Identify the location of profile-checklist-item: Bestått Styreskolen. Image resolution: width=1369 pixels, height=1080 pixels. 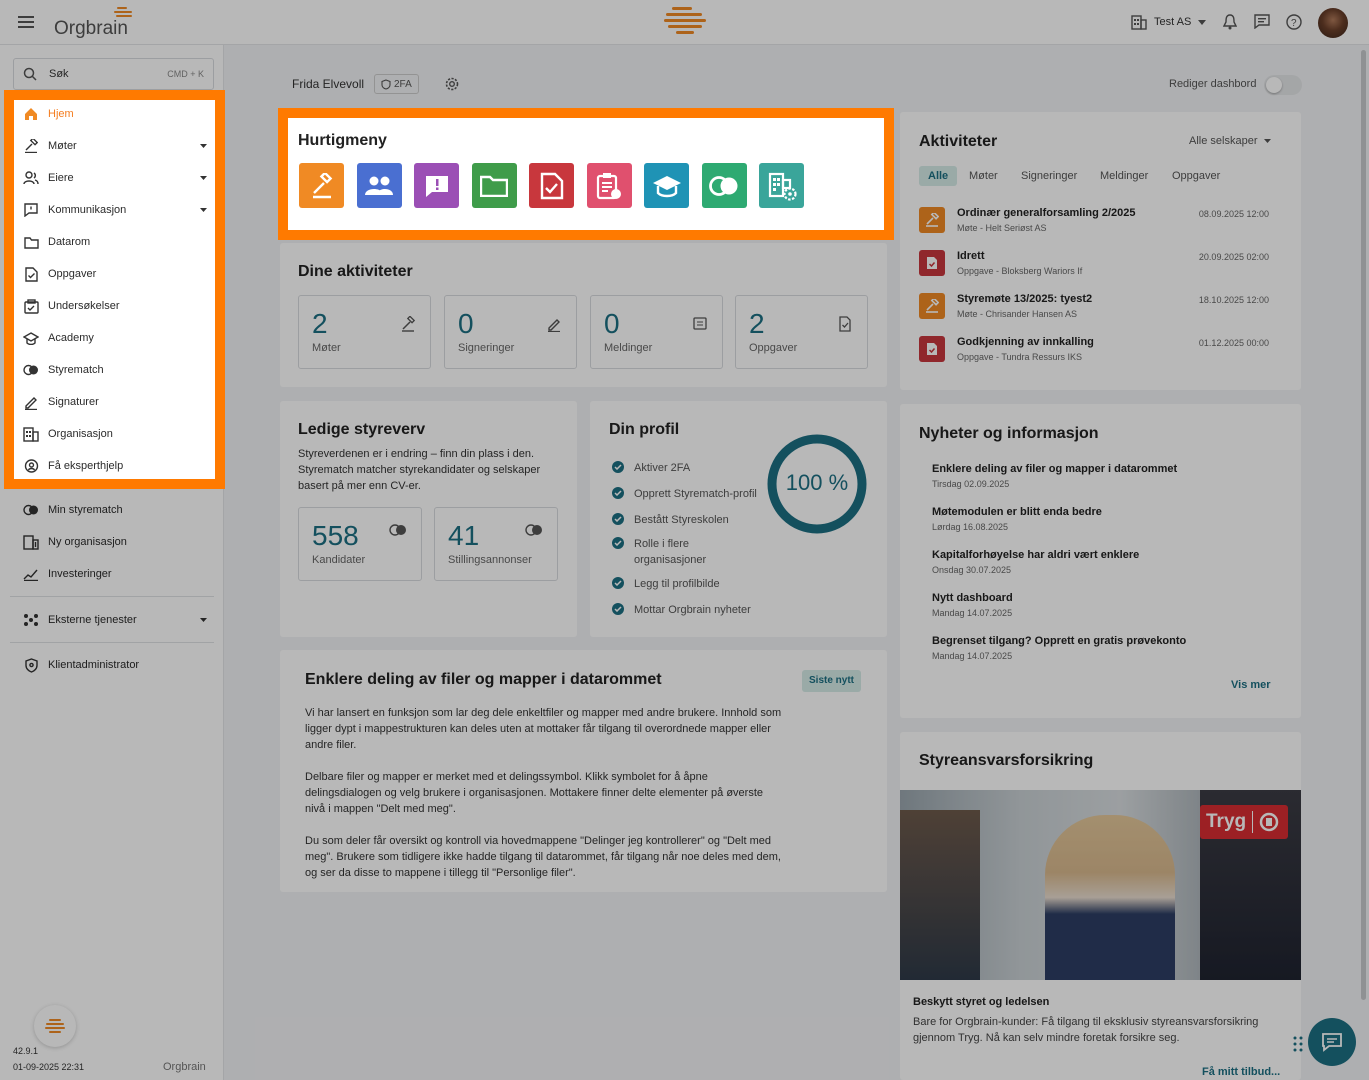
(670, 520).